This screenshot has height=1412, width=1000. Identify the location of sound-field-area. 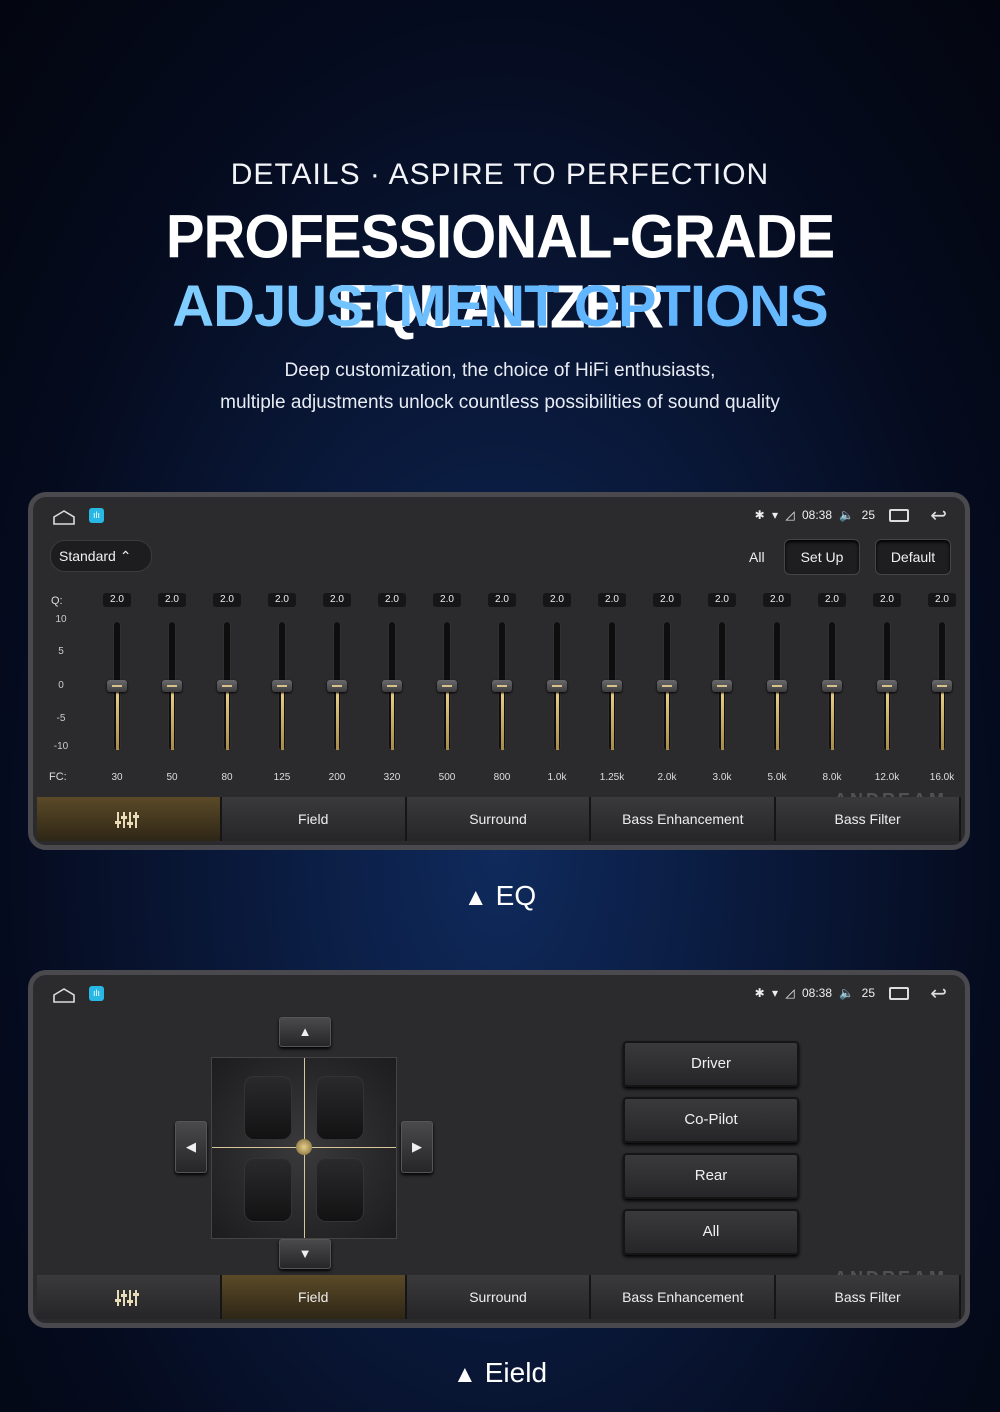
(304, 1148).